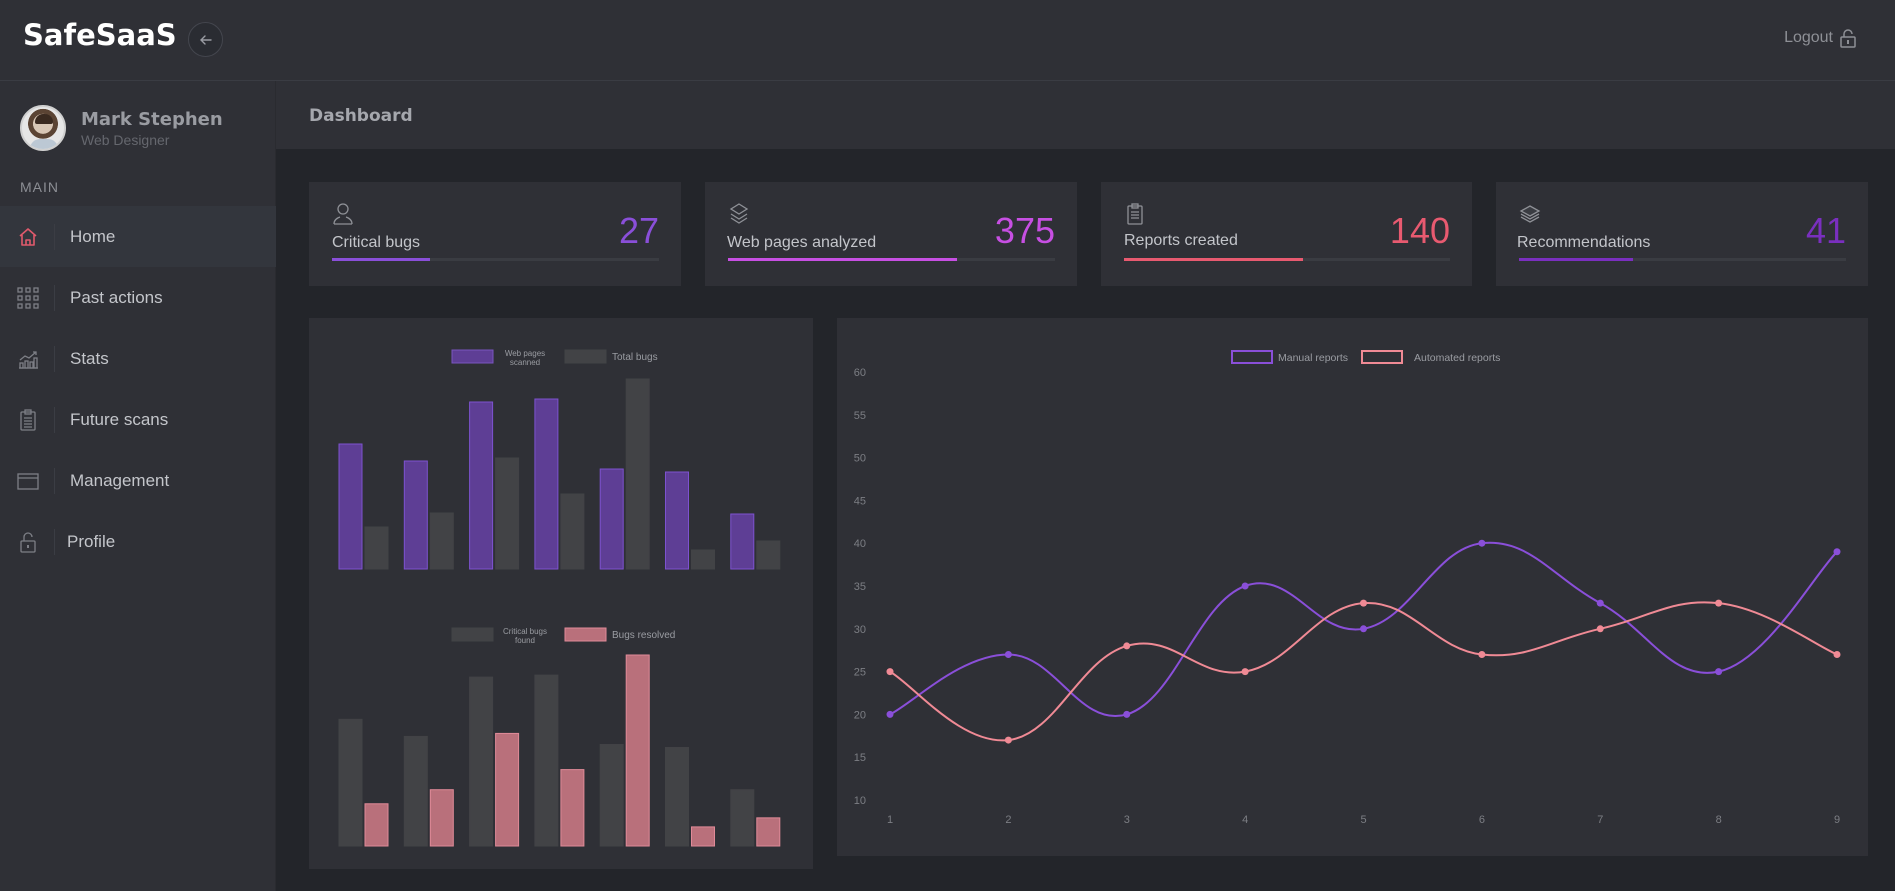  What do you see at coordinates (119, 419) in the screenshot?
I see `sidebar-item-label: Future scans` at bounding box center [119, 419].